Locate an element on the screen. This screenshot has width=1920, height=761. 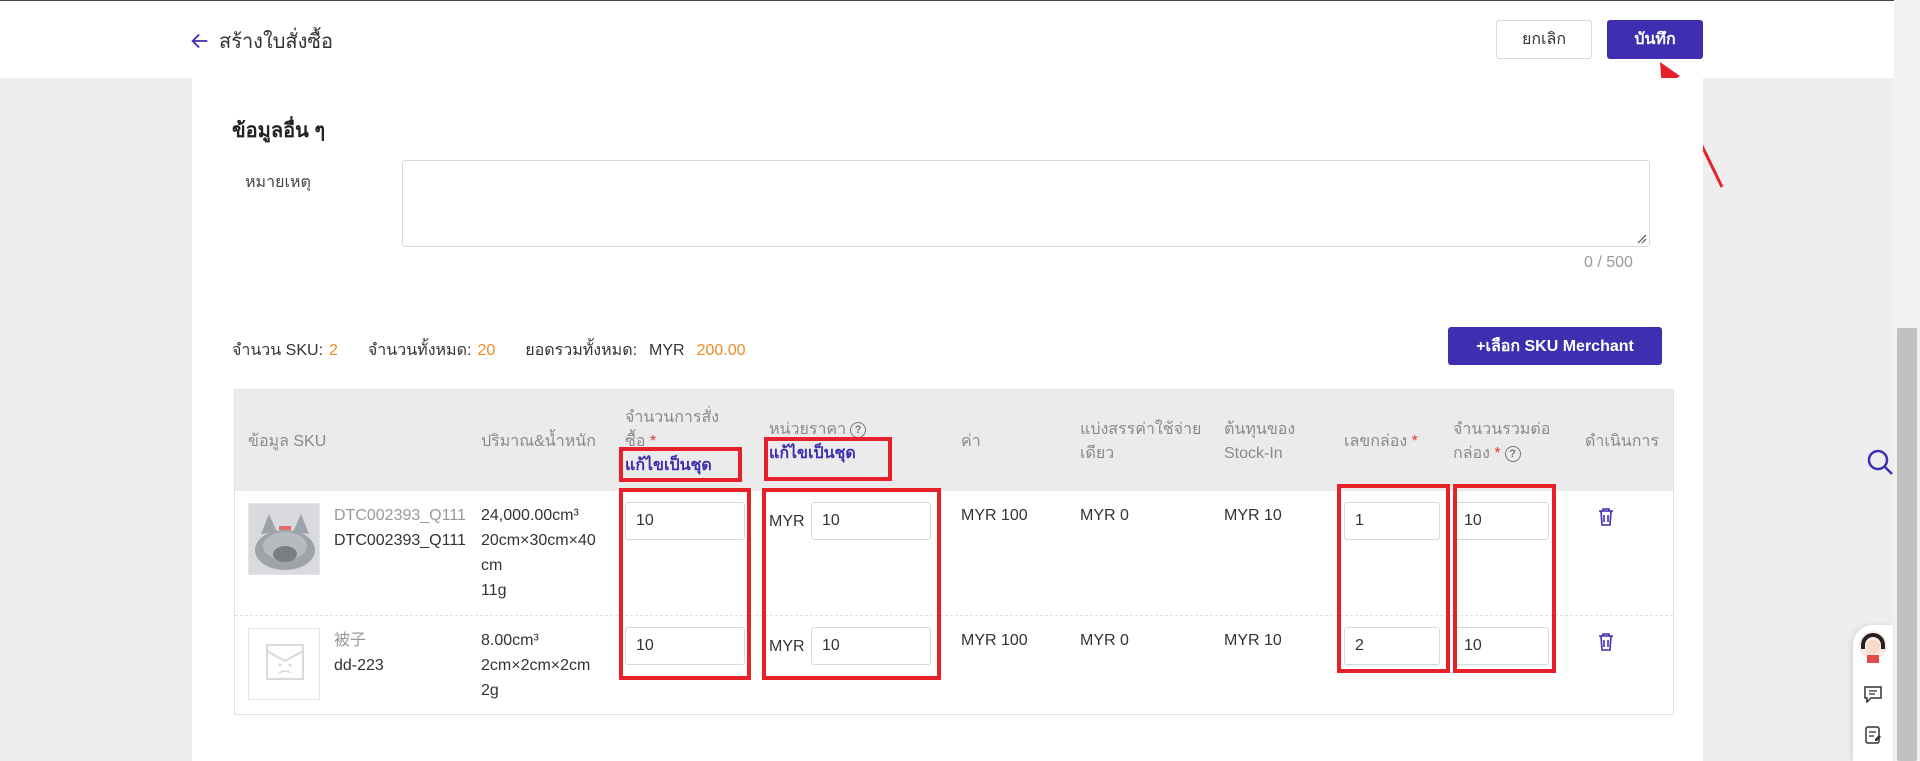
th-box-no: เลขกล่อง * is located at coordinates (1381, 442).